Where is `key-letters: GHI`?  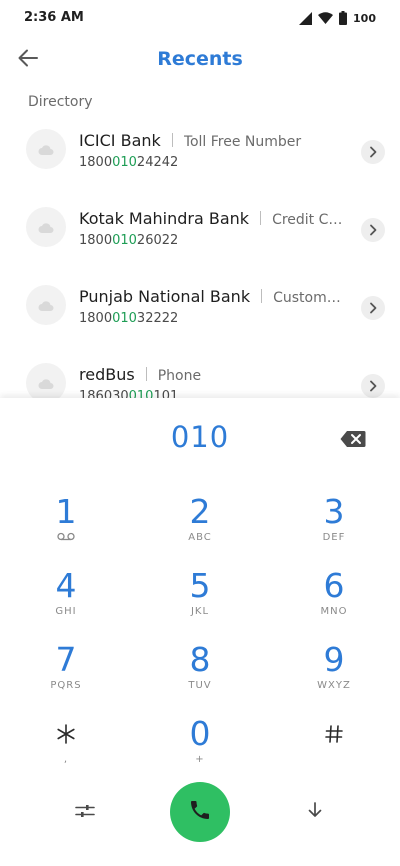
key-letters: GHI is located at coordinates (66, 611).